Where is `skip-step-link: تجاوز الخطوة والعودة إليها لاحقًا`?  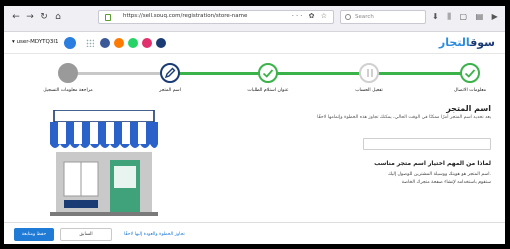 skip-step-link: تجاوز الخطوة والعودة إليها لاحقًا is located at coordinates (154, 234).